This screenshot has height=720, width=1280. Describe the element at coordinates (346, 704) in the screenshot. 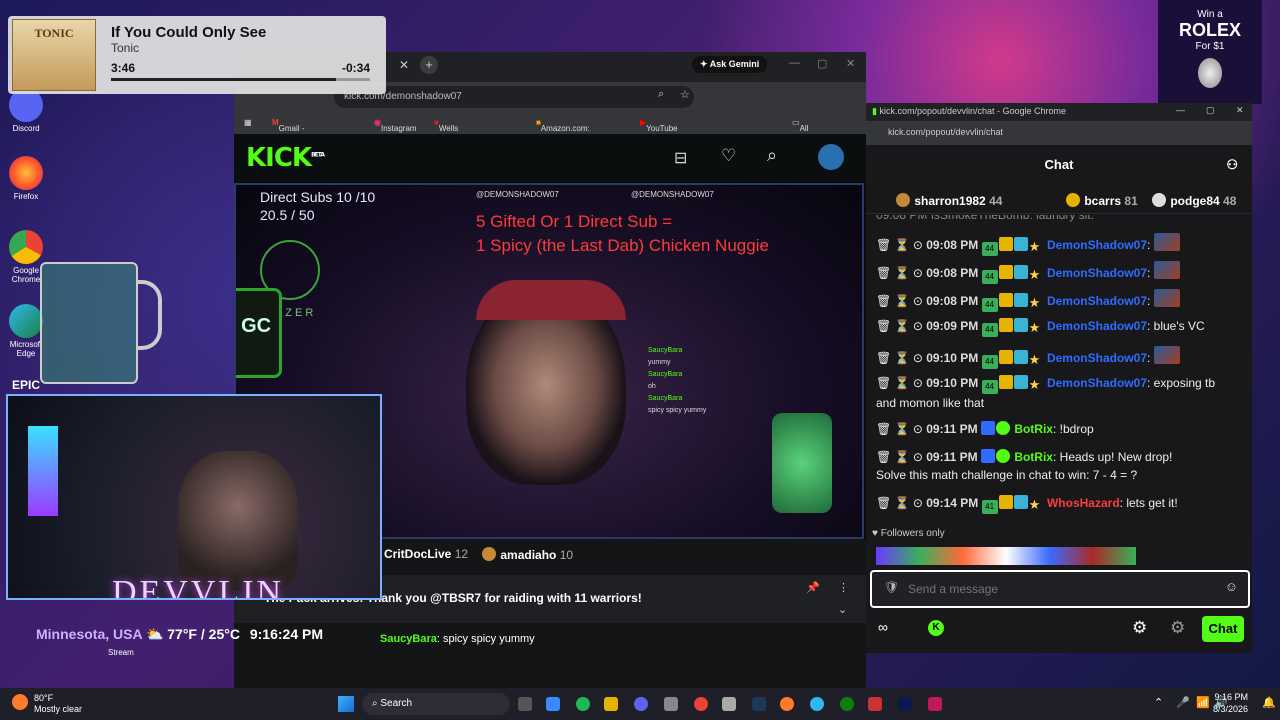

I see `windows-start-icon` at that location.